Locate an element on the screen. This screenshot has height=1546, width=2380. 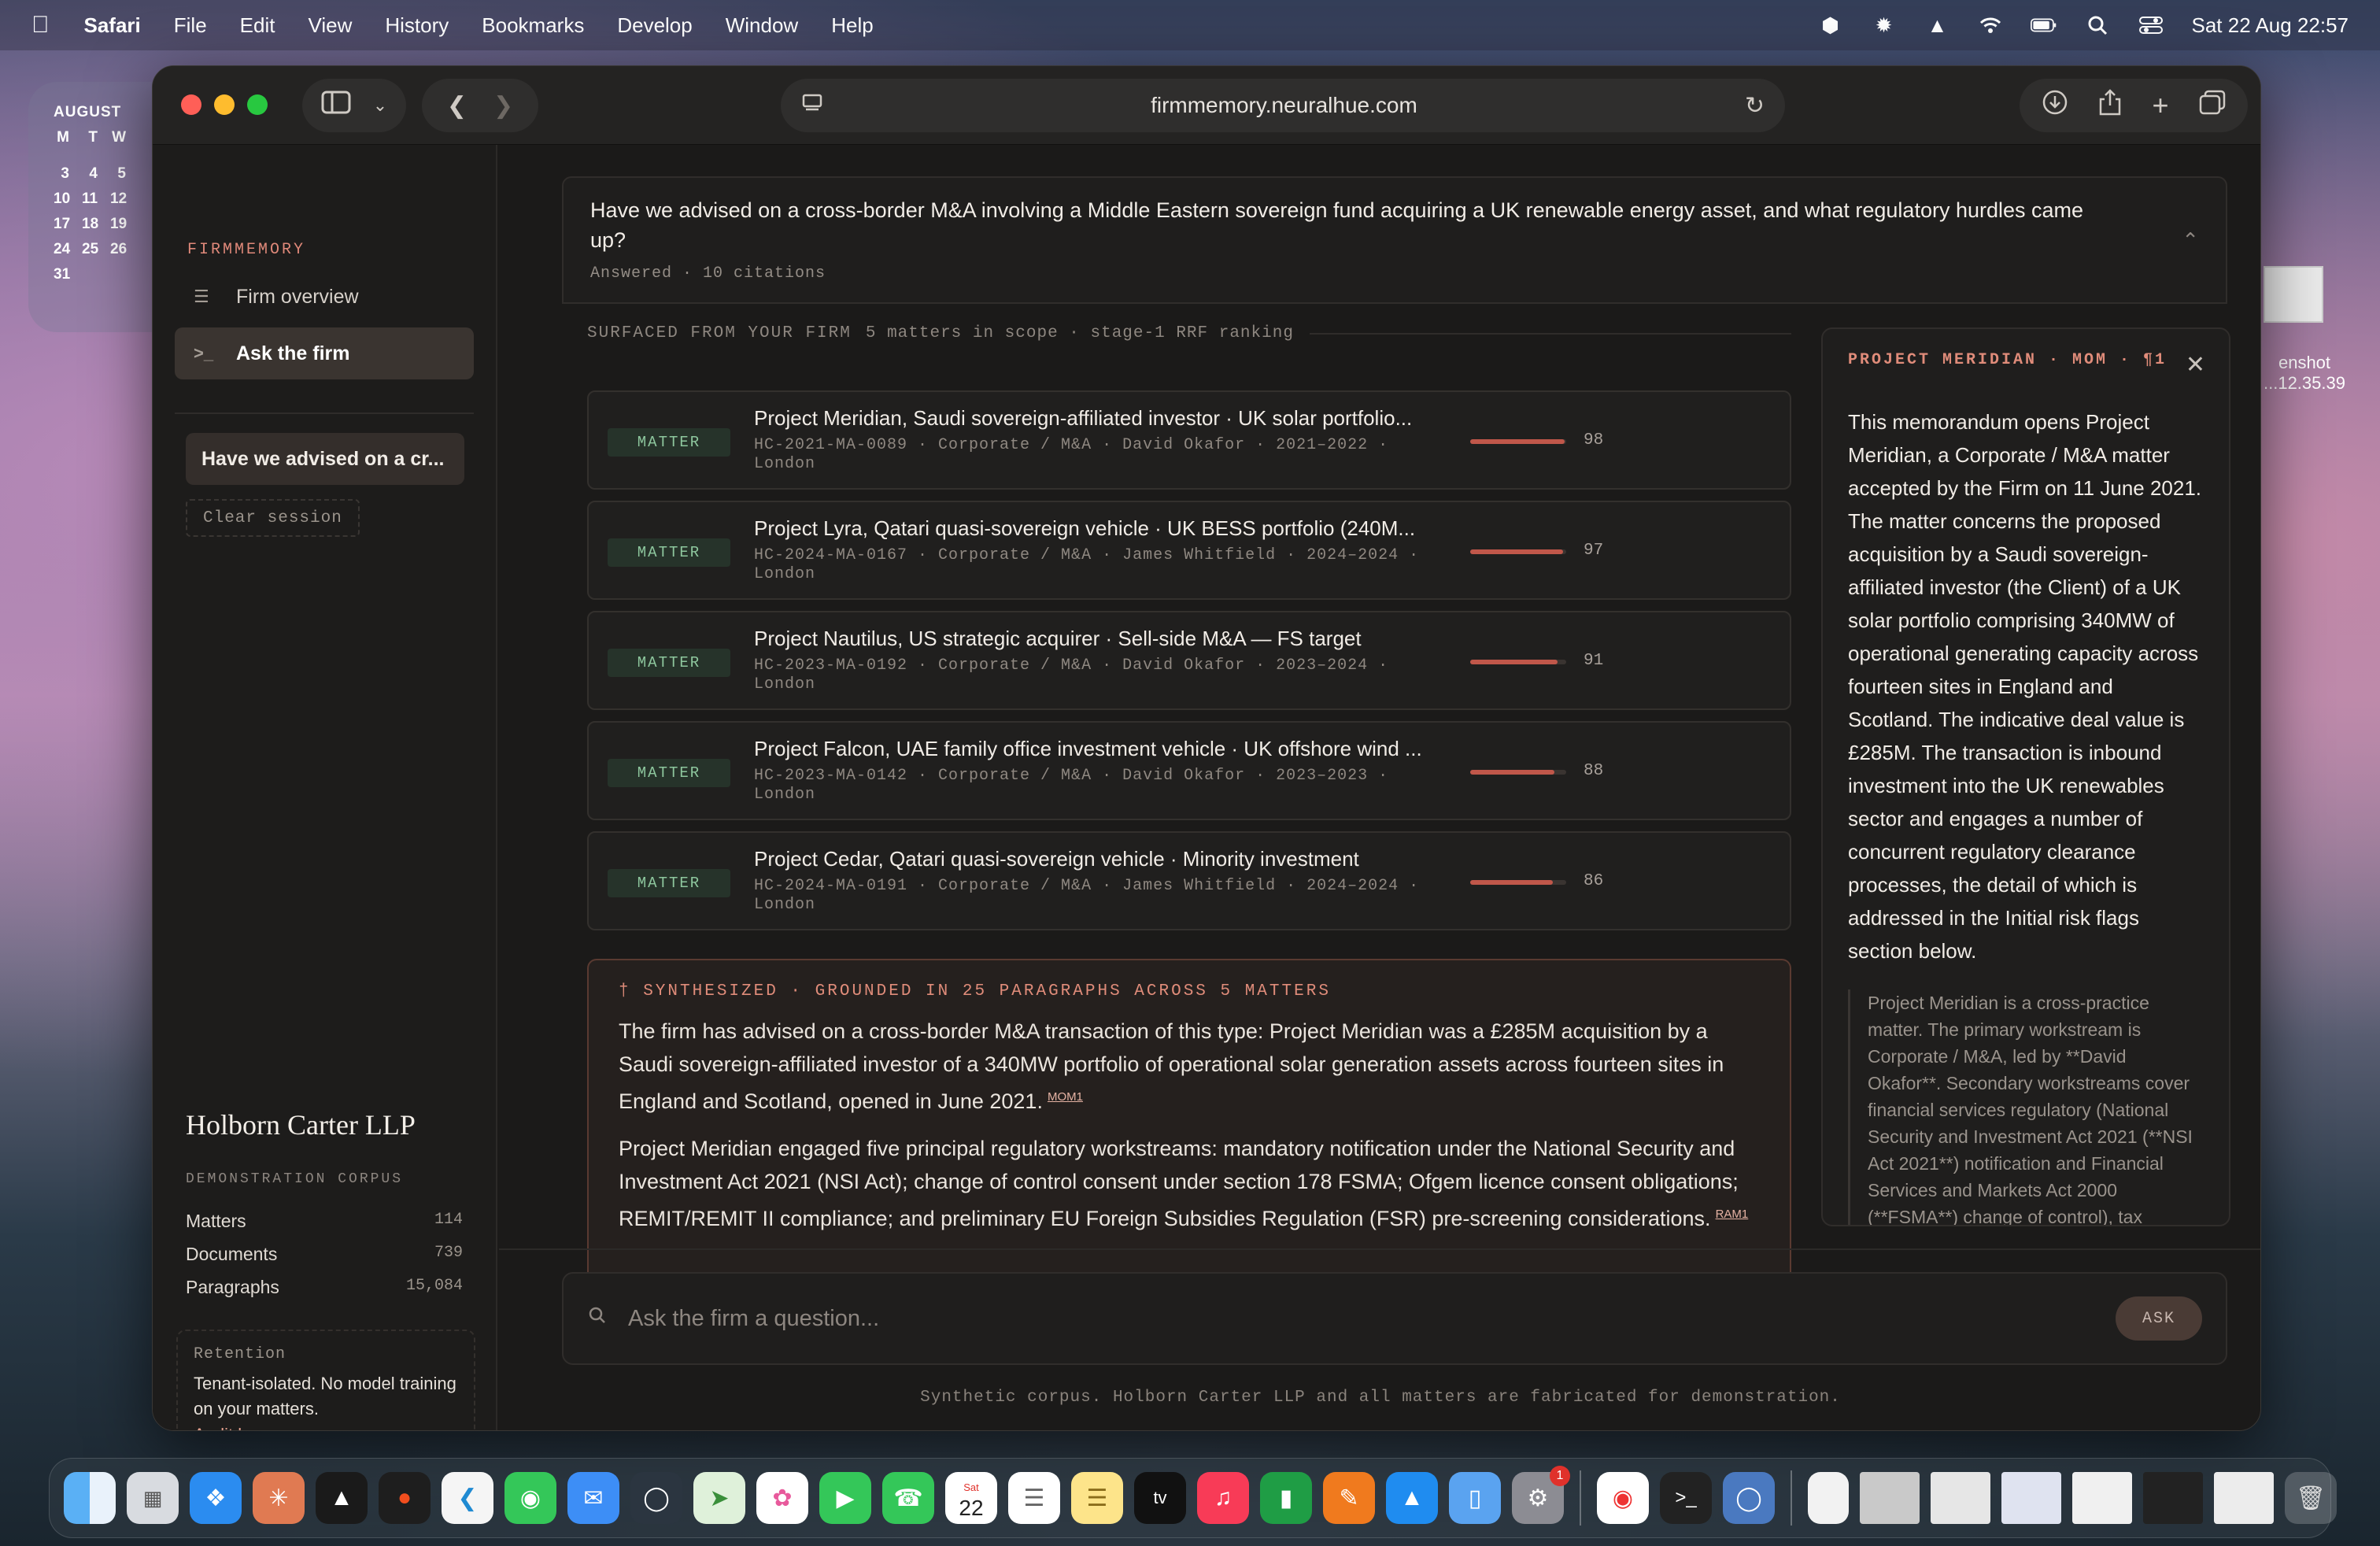
address-bar: firmmemory.neuralhue.com ↻ is located at coordinates (1283, 105).